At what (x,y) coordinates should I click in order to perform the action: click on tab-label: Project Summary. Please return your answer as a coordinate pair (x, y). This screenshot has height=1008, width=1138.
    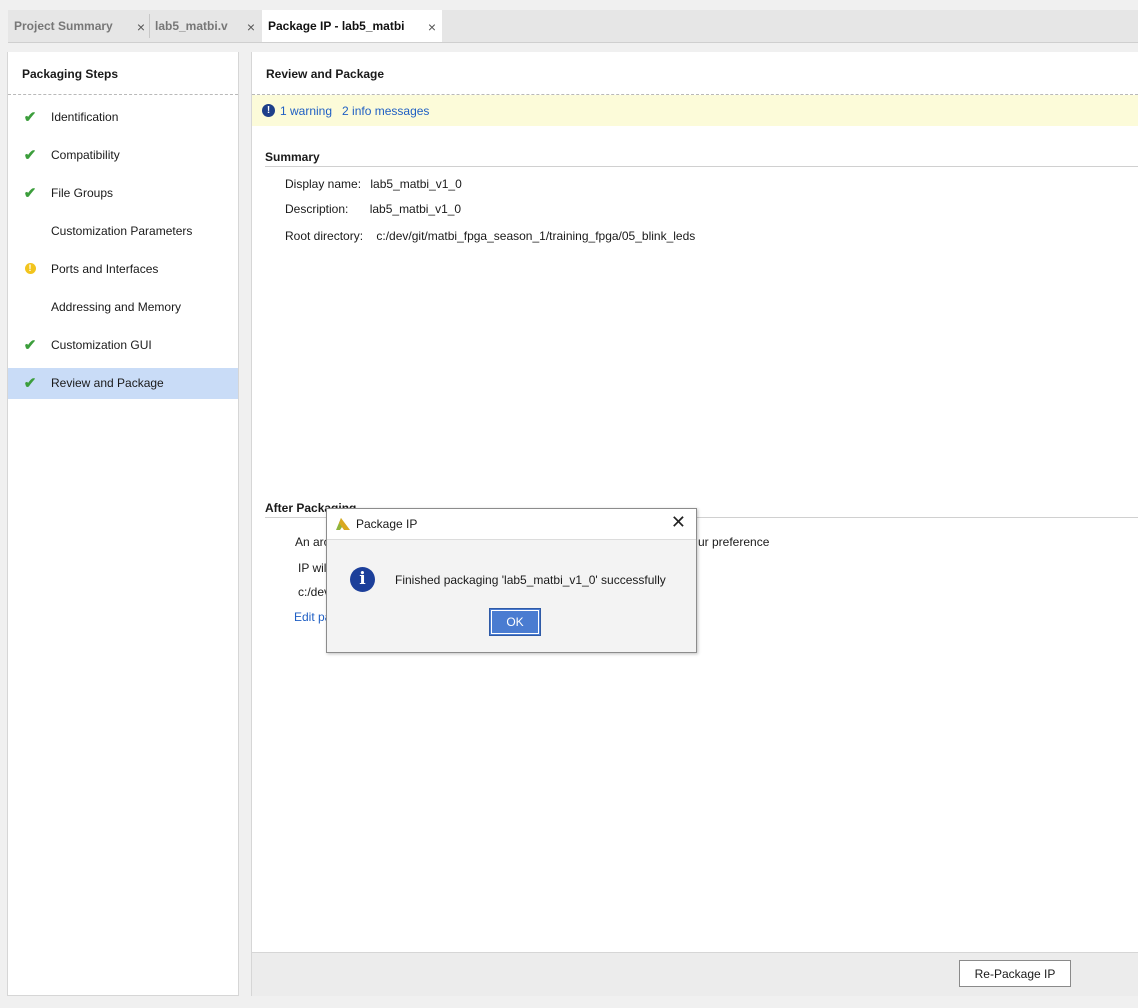
    Looking at the image, I should click on (63, 25).